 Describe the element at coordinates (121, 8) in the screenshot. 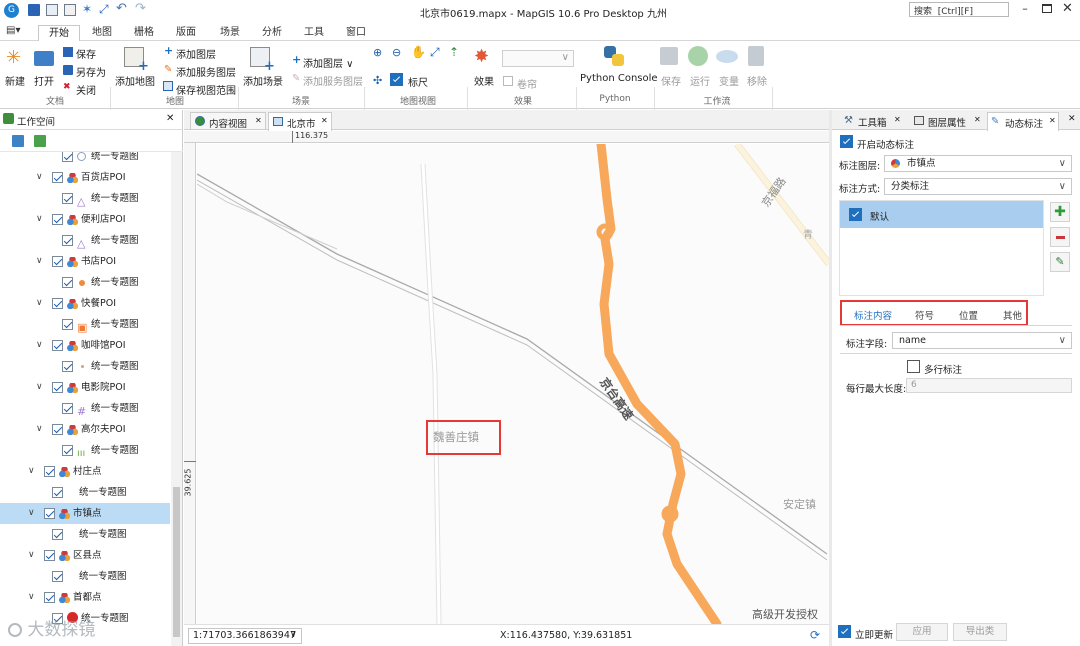

I see `undo-icon: ↶` at that location.